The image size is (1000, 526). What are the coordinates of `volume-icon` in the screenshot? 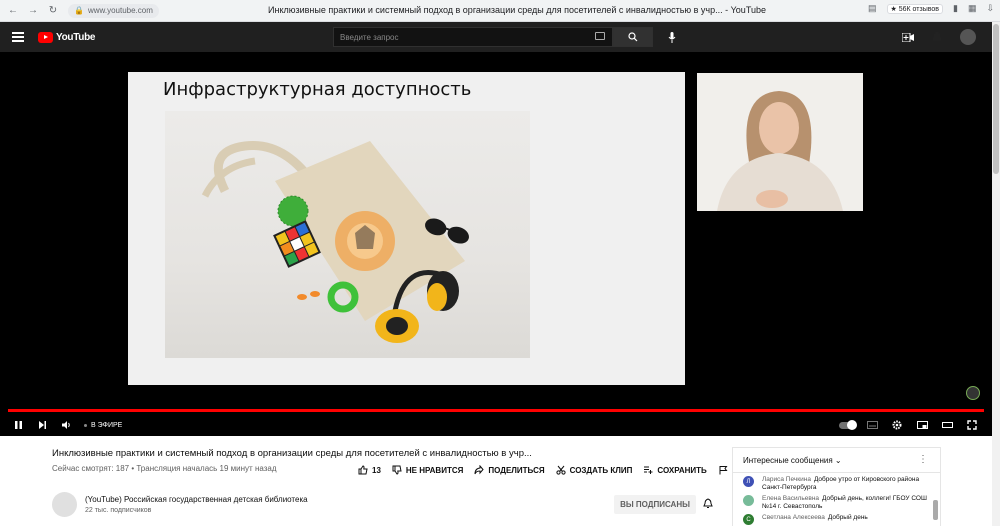 It's located at (65, 425).